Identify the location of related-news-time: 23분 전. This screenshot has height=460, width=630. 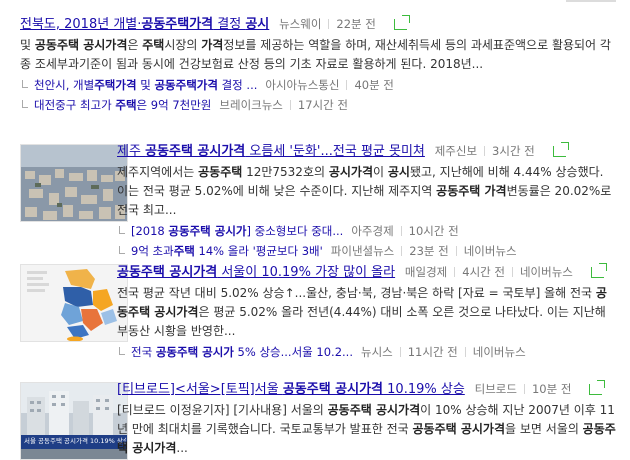
(429, 251).